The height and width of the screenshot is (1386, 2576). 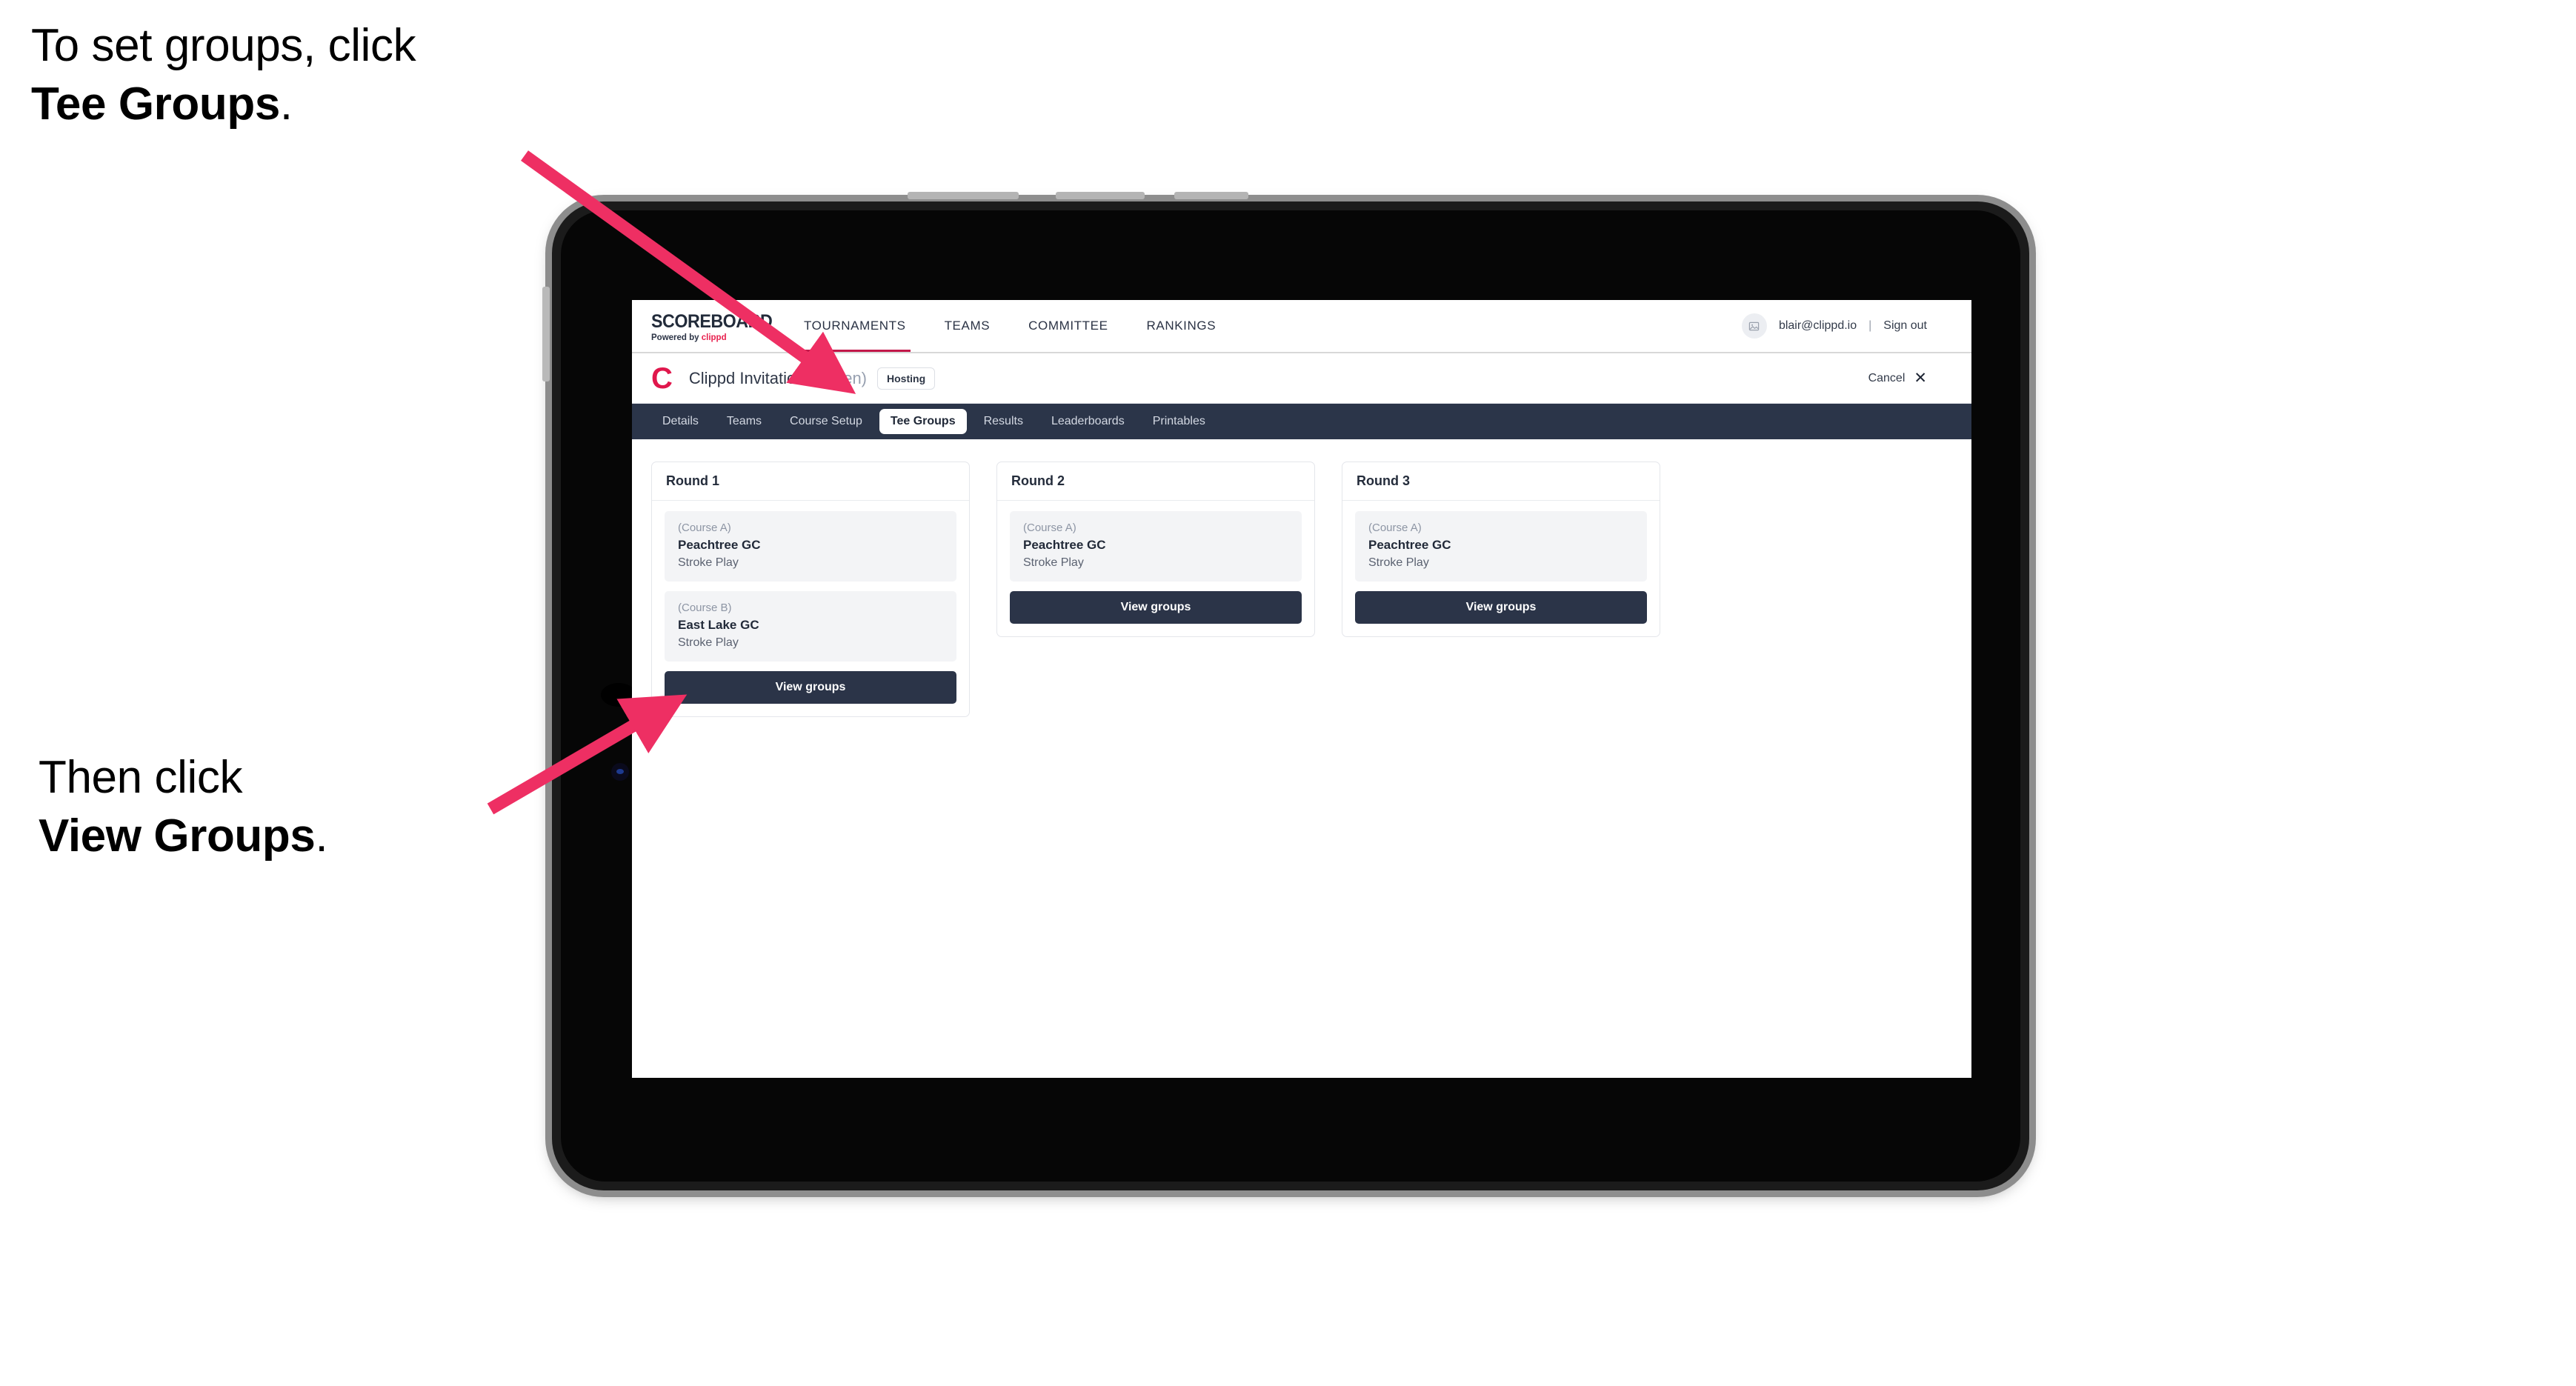 I want to click on tab-teams: Teams, so click(x=744, y=421).